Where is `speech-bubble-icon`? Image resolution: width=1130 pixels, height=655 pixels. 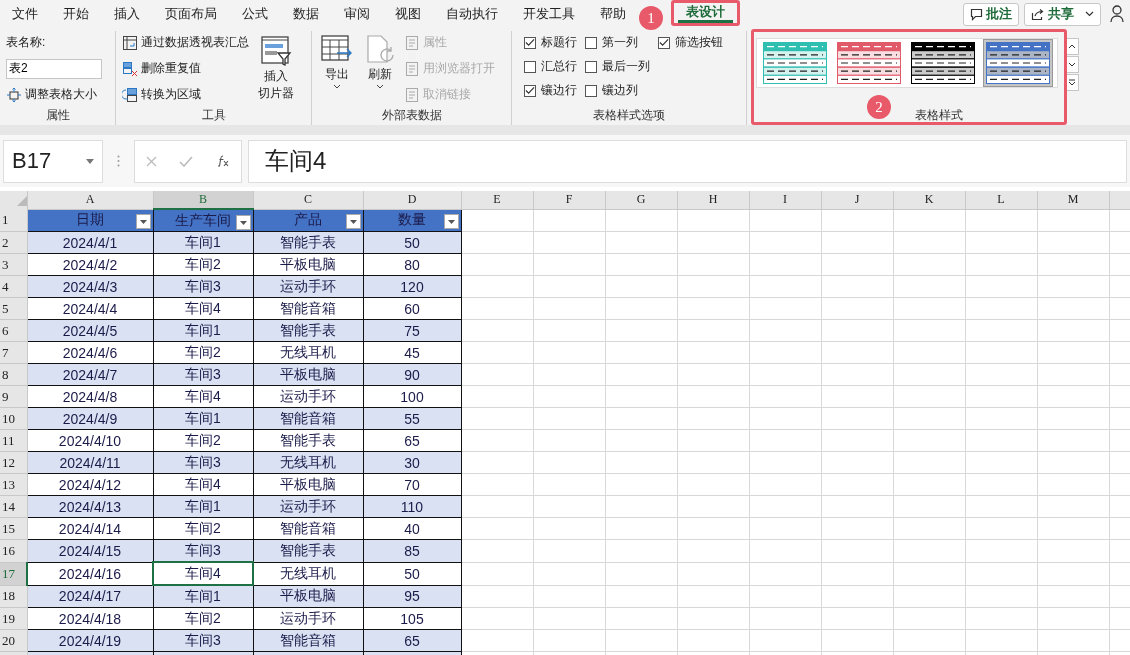
speech-bubble-icon is located at coordinates (976, 14).